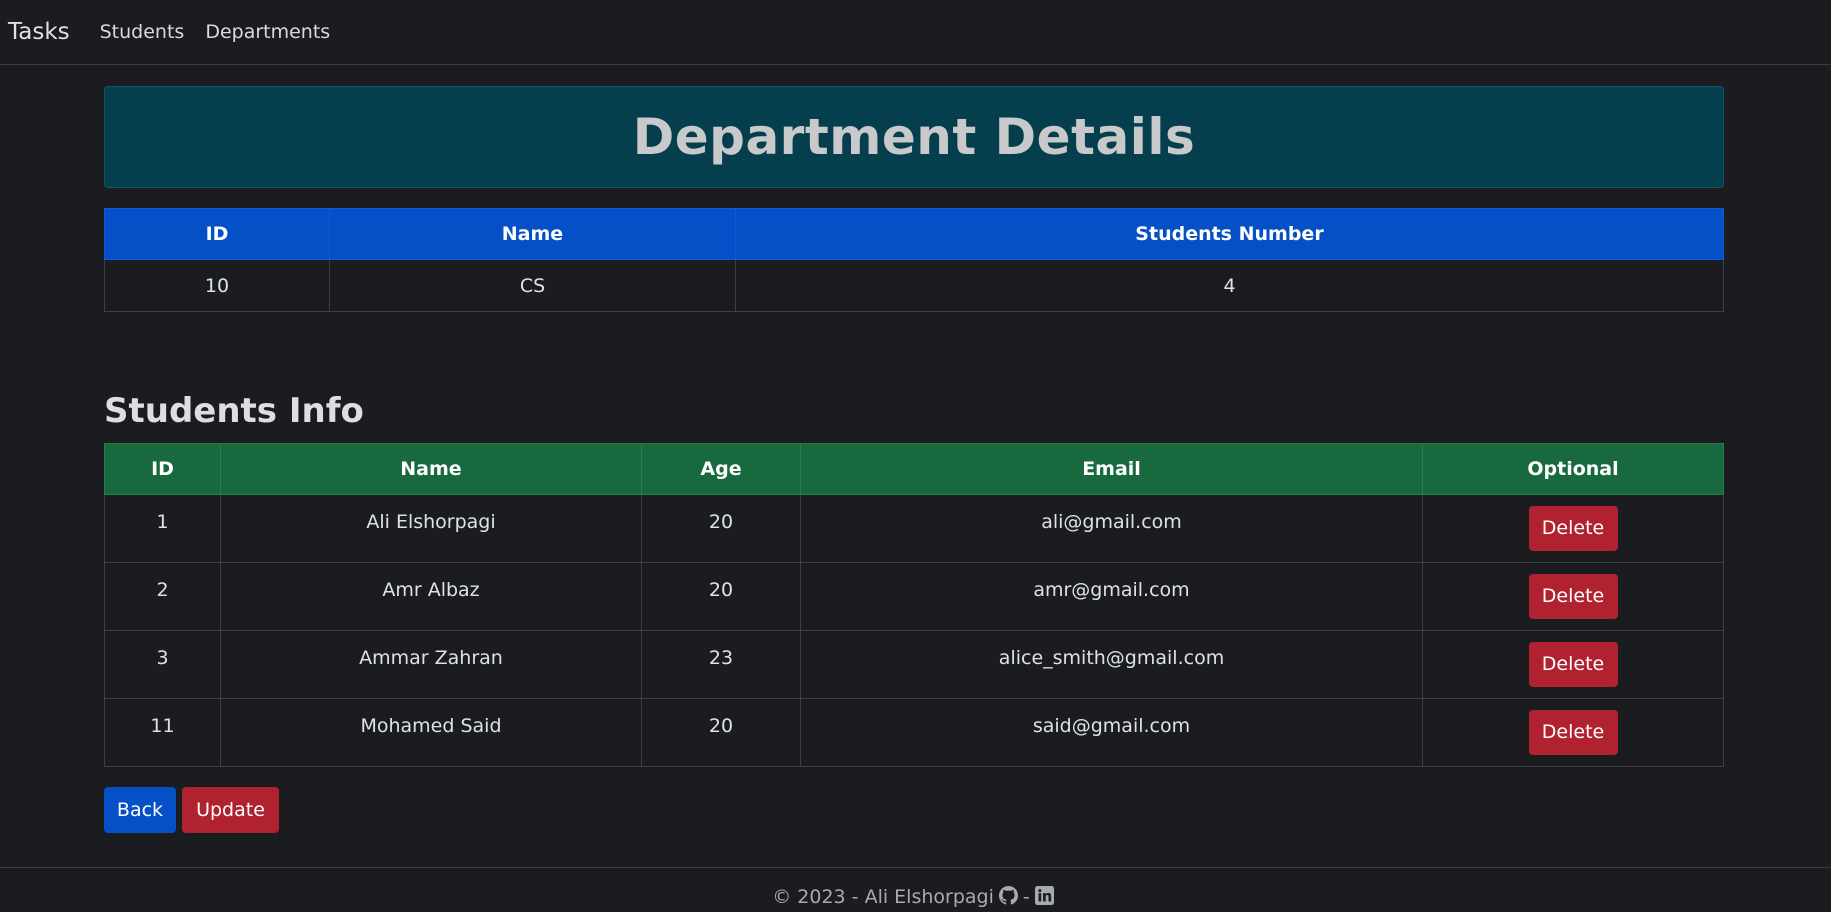 The width and height of the screenshot is (1831, 912). I want to click on department-id: 10, so click(217, 285).